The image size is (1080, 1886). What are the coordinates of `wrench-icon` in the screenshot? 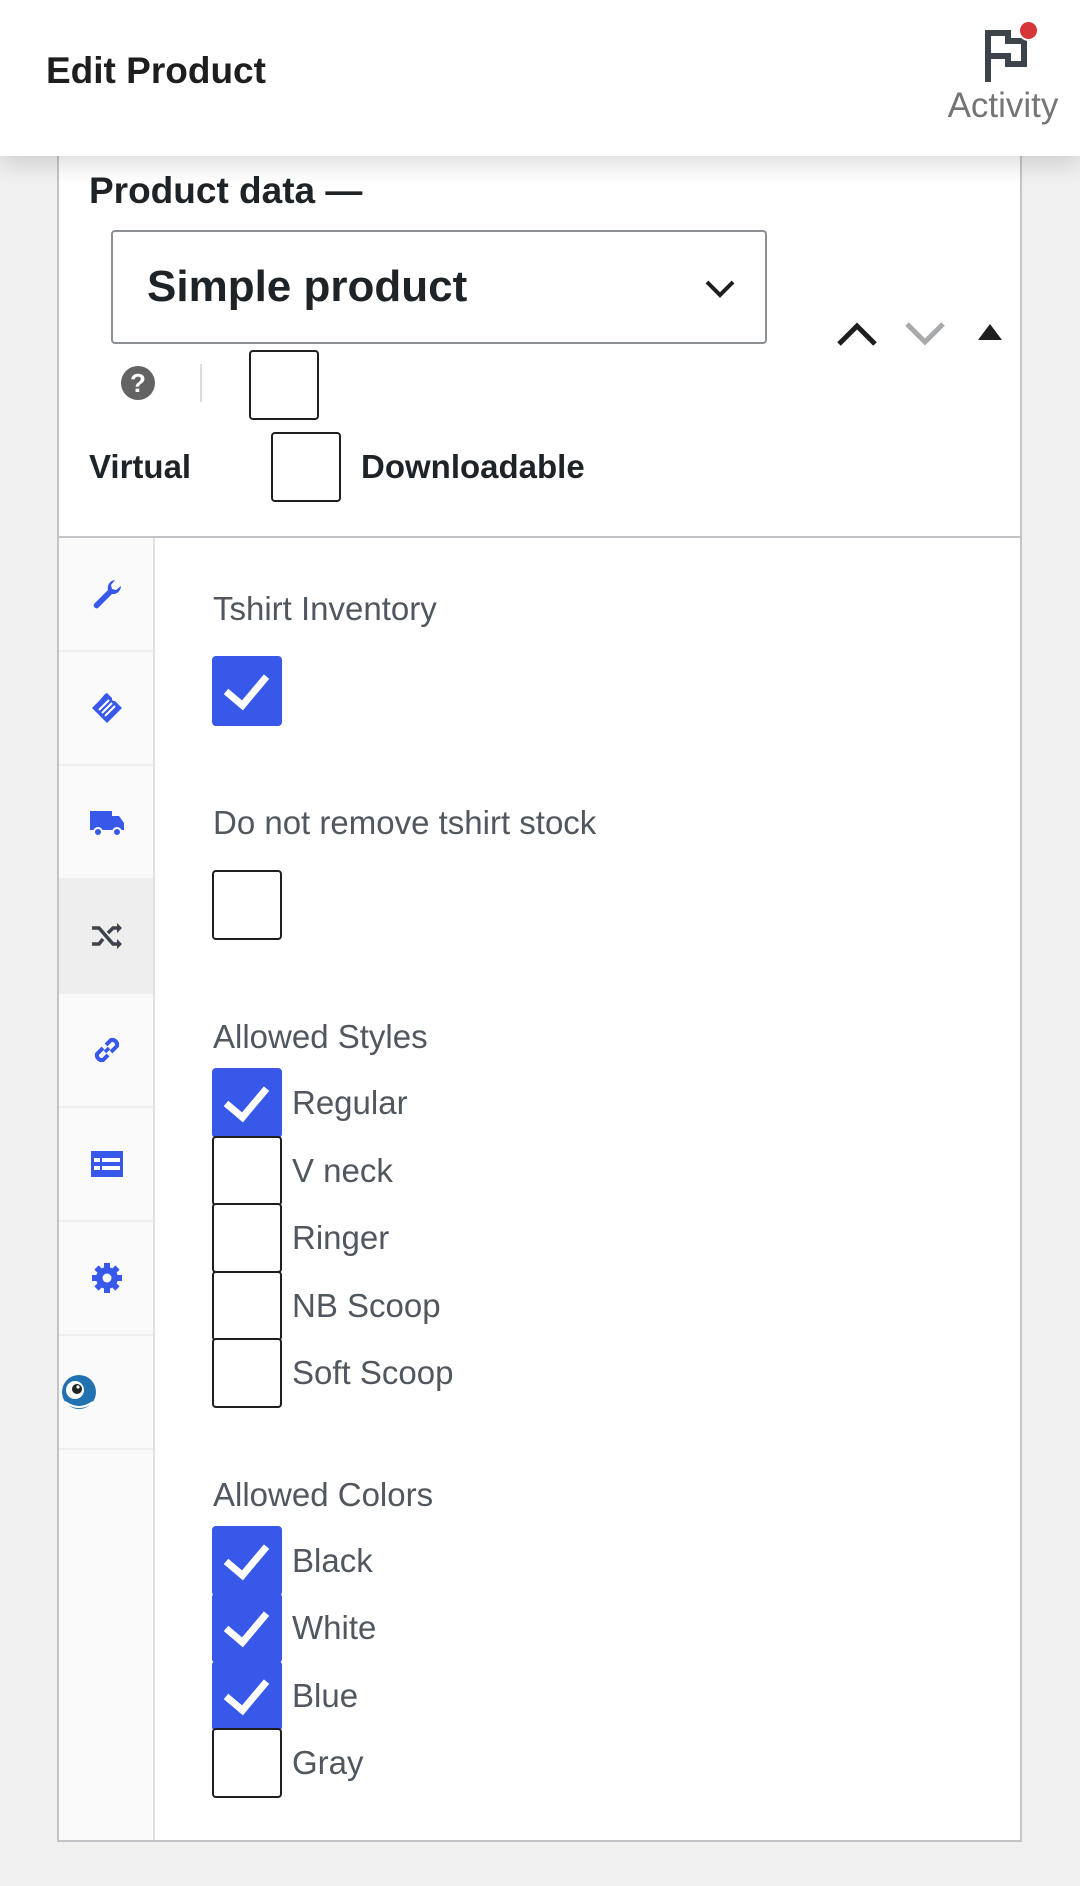 It's located at (107, 594).